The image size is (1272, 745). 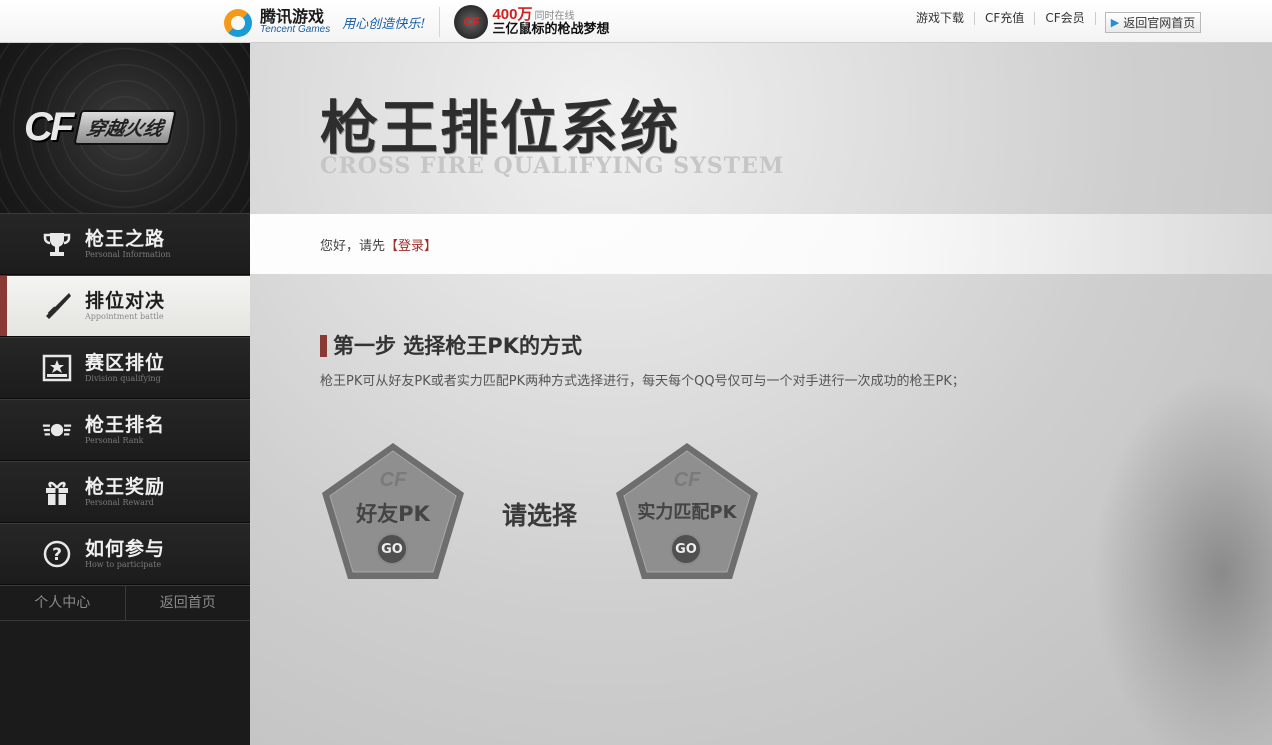 I want to click on sidebar-item-sublabel: Personal Reward, so click(x=119, y=502).